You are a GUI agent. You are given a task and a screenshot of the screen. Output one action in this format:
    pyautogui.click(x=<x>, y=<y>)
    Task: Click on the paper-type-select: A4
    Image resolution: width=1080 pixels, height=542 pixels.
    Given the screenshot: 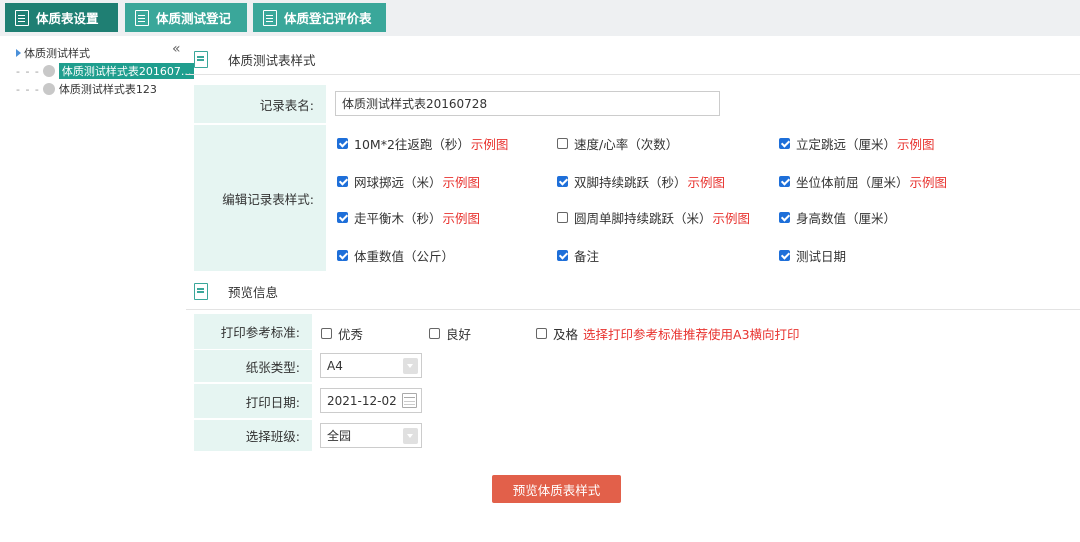 What is the action you would take?
    pyautogui.click(x=371, y=365)
    